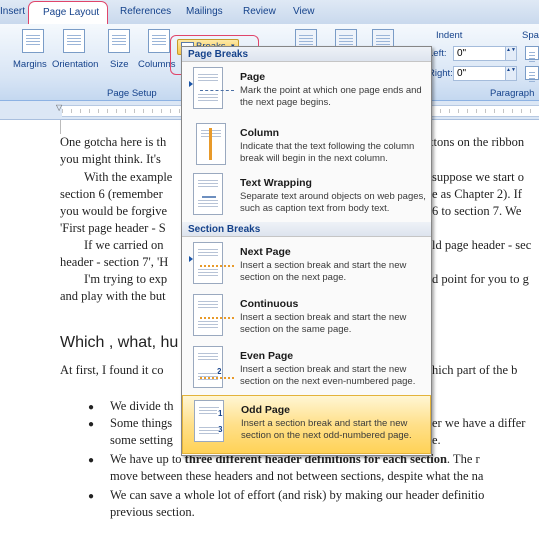 This screenshot has width=539, height=540. What do you see at coordinates (213, 367) in the screenshot?
I see `even-page-break-icon: 2` at bounding box center [213, 367].